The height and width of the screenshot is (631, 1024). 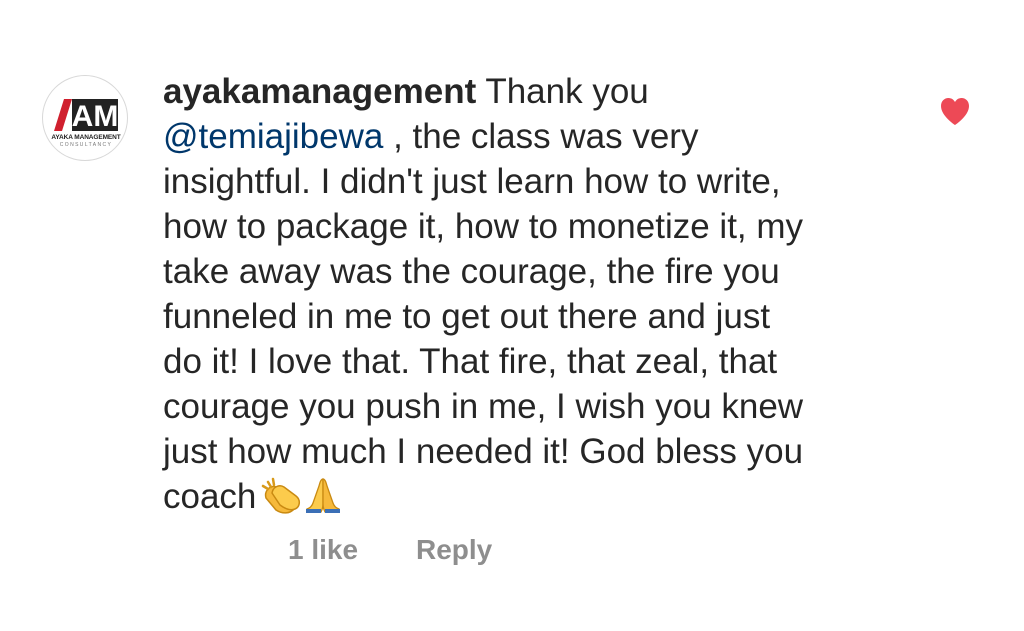 What do you see at coordinates (210, 496) in the screenshot?
I see `comment-text: coach` at bounding box center [210, 496].